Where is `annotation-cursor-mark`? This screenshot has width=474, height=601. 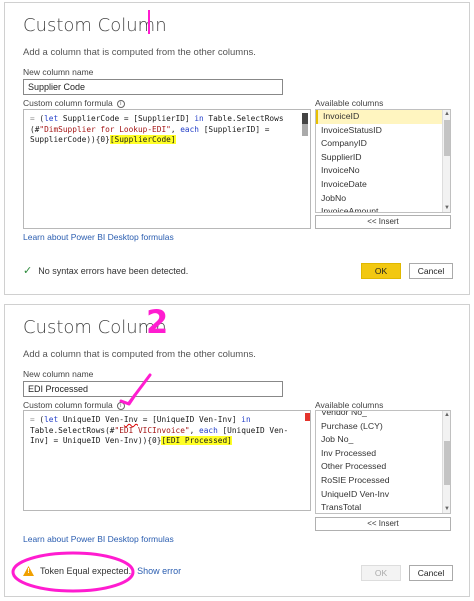
annotation-cursor-mark is located at coordinates (149, 22).